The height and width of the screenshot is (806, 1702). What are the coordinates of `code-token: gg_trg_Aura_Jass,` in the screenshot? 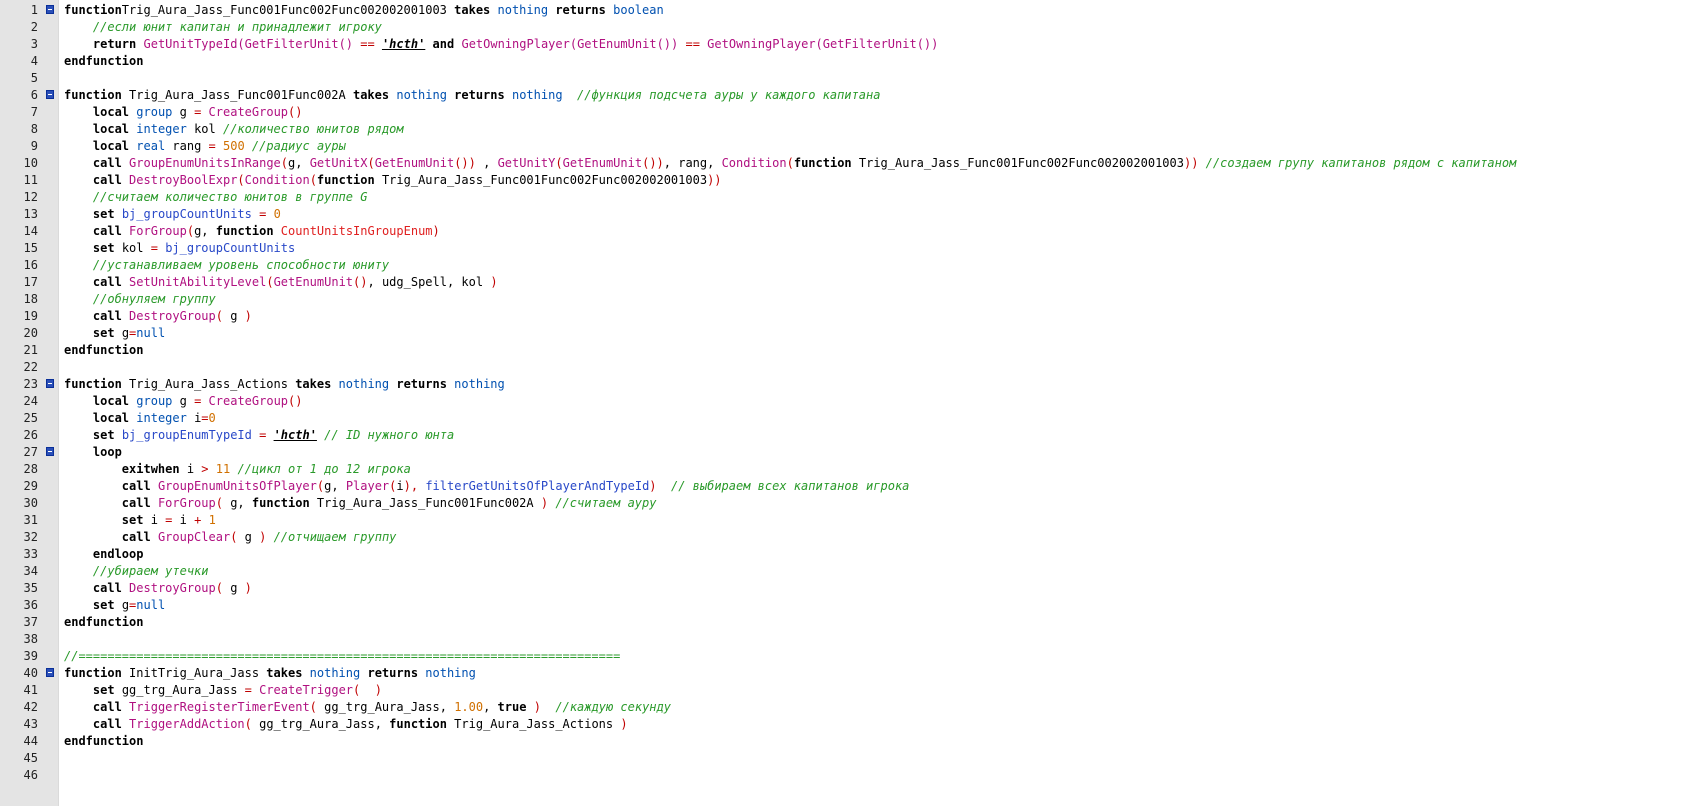 It's located at (385, 707).